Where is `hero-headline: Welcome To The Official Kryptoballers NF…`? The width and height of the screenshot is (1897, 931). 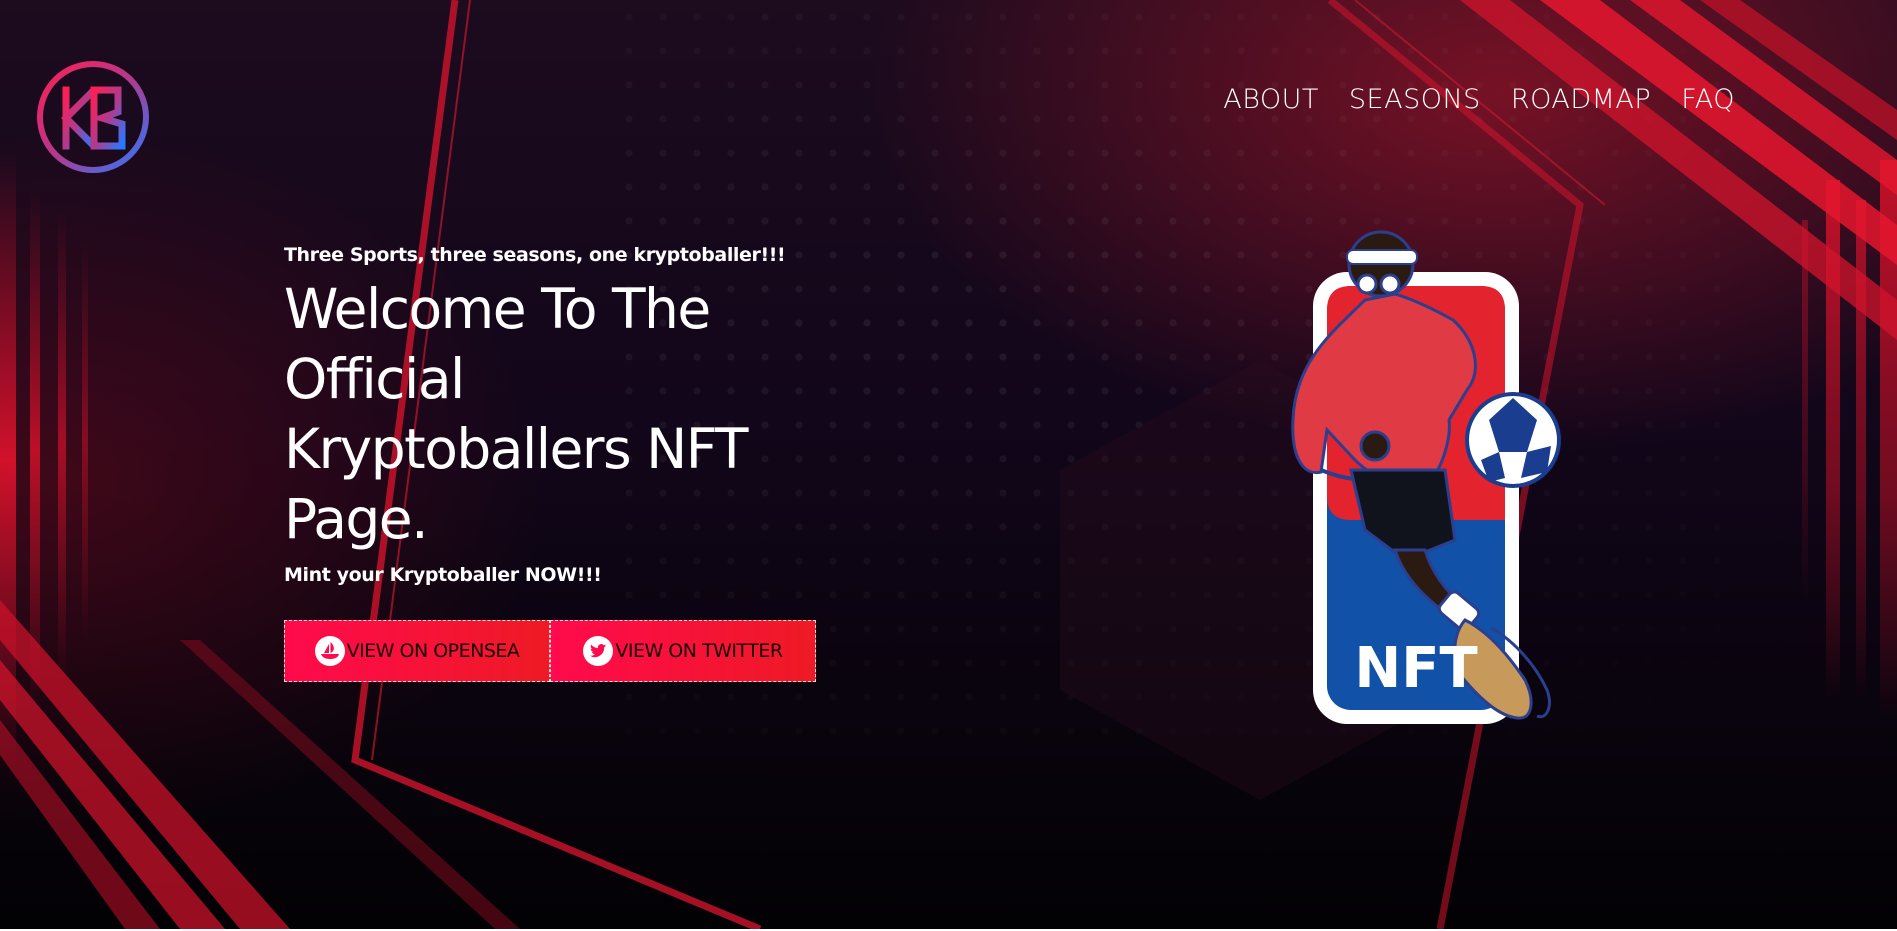 hero-headline: Welcome To The Official Kryptoballers NF… is located at coordinates (516, 414).